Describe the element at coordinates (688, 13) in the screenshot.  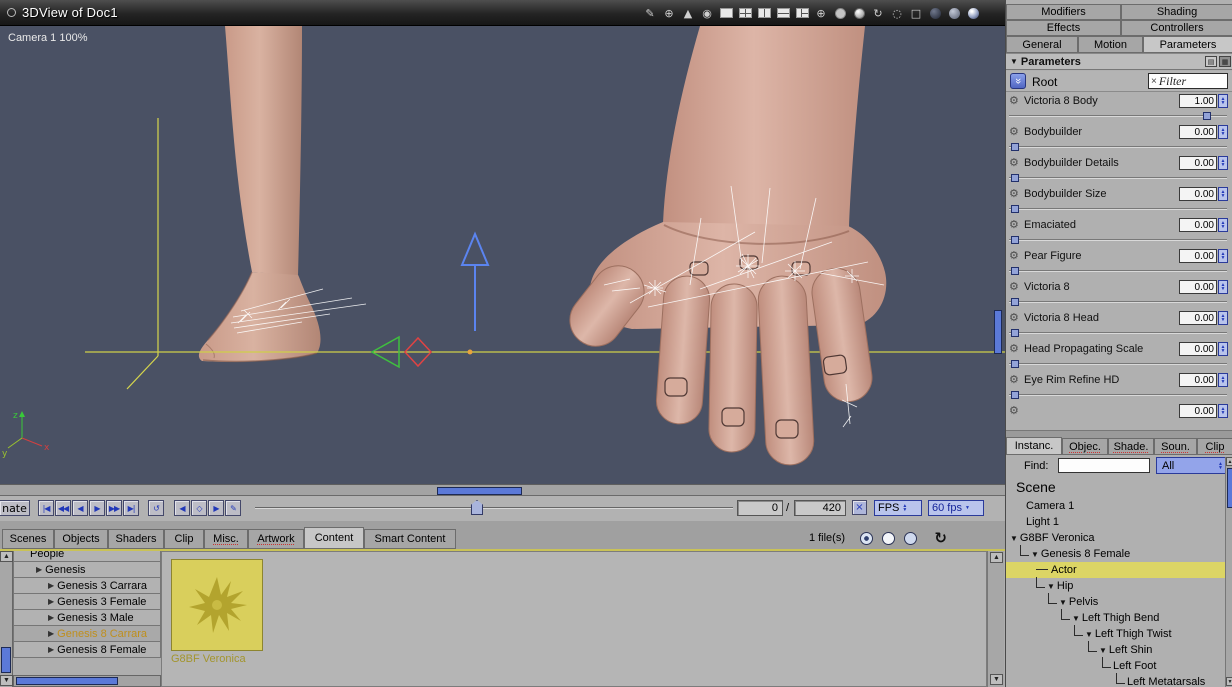
I see `terrain-preview-icon: ▲` at that location.